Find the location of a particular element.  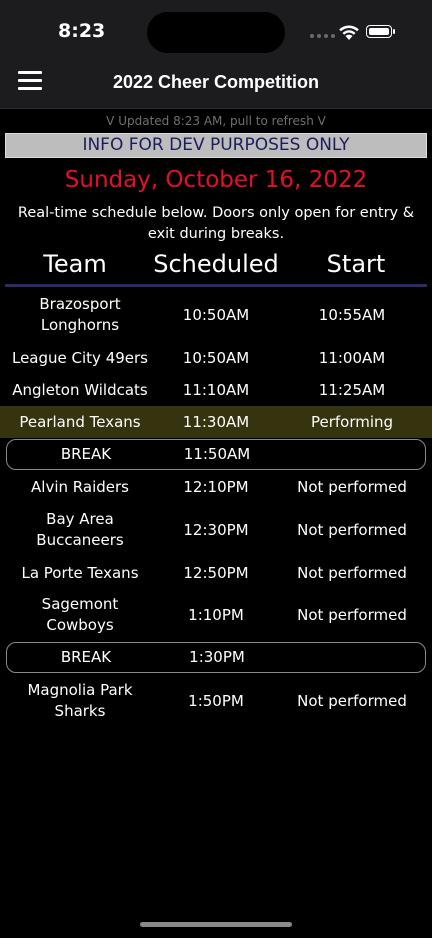

team-name: La Porte Texans is located at coordinates (80, 572).